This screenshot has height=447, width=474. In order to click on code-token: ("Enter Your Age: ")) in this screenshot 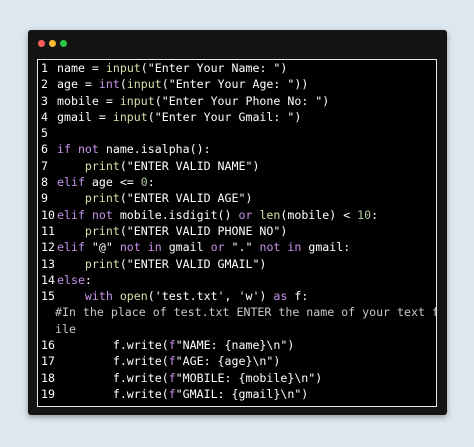, I will do `click(235, 84)`.